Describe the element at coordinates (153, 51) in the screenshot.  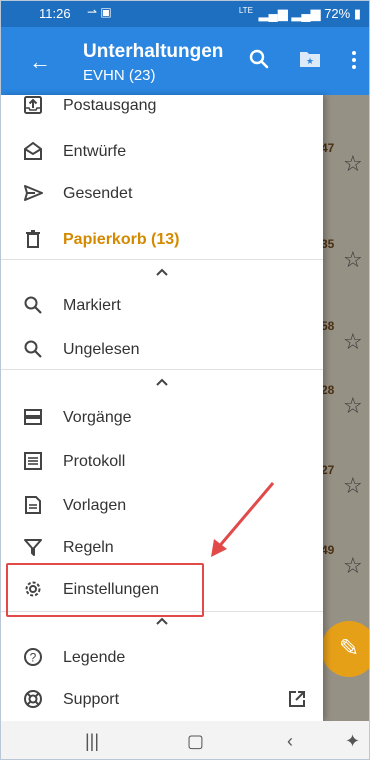
I see `page-title: Unterhaltungen` at that location.